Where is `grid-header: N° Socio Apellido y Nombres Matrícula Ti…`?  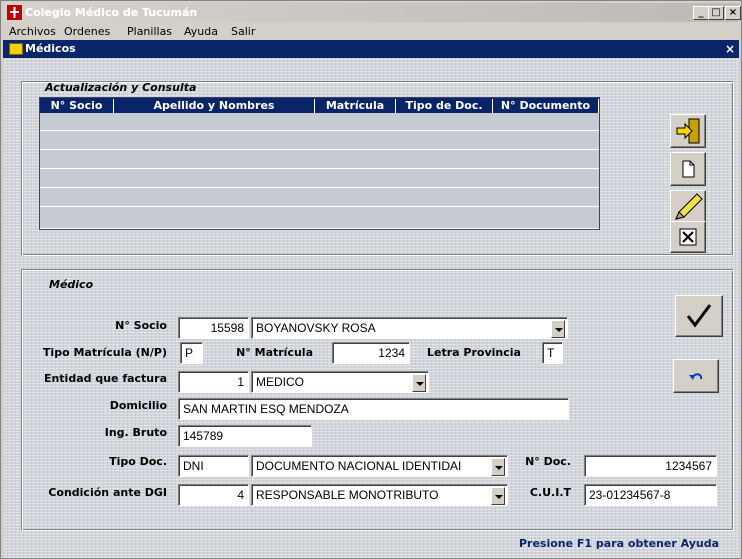 grid-header: N° Socio Apellido y Nombres Matrícula Ti… is located at coordinates (319, 105).